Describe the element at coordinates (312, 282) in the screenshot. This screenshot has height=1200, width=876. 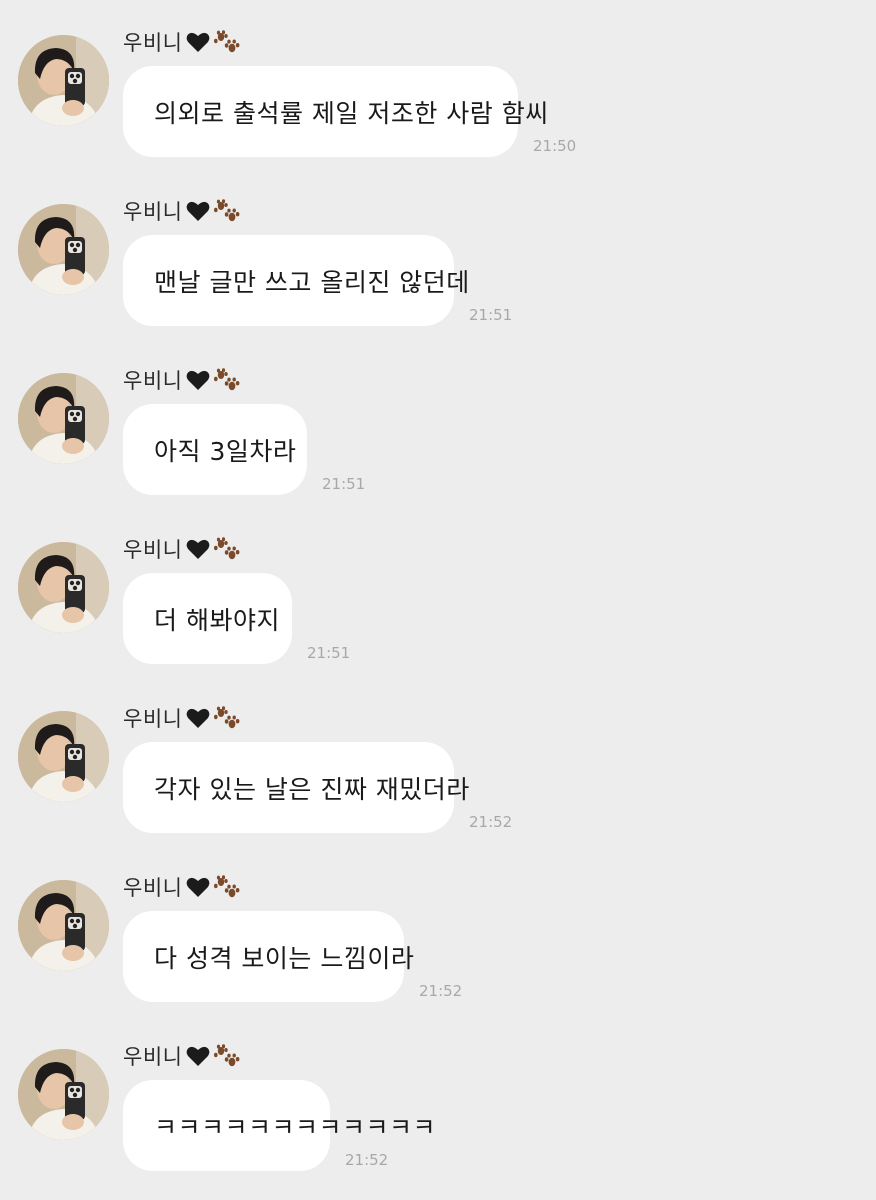
I see `message-text: 맨날 글만 쓰고 올리진 않던데` at that location.